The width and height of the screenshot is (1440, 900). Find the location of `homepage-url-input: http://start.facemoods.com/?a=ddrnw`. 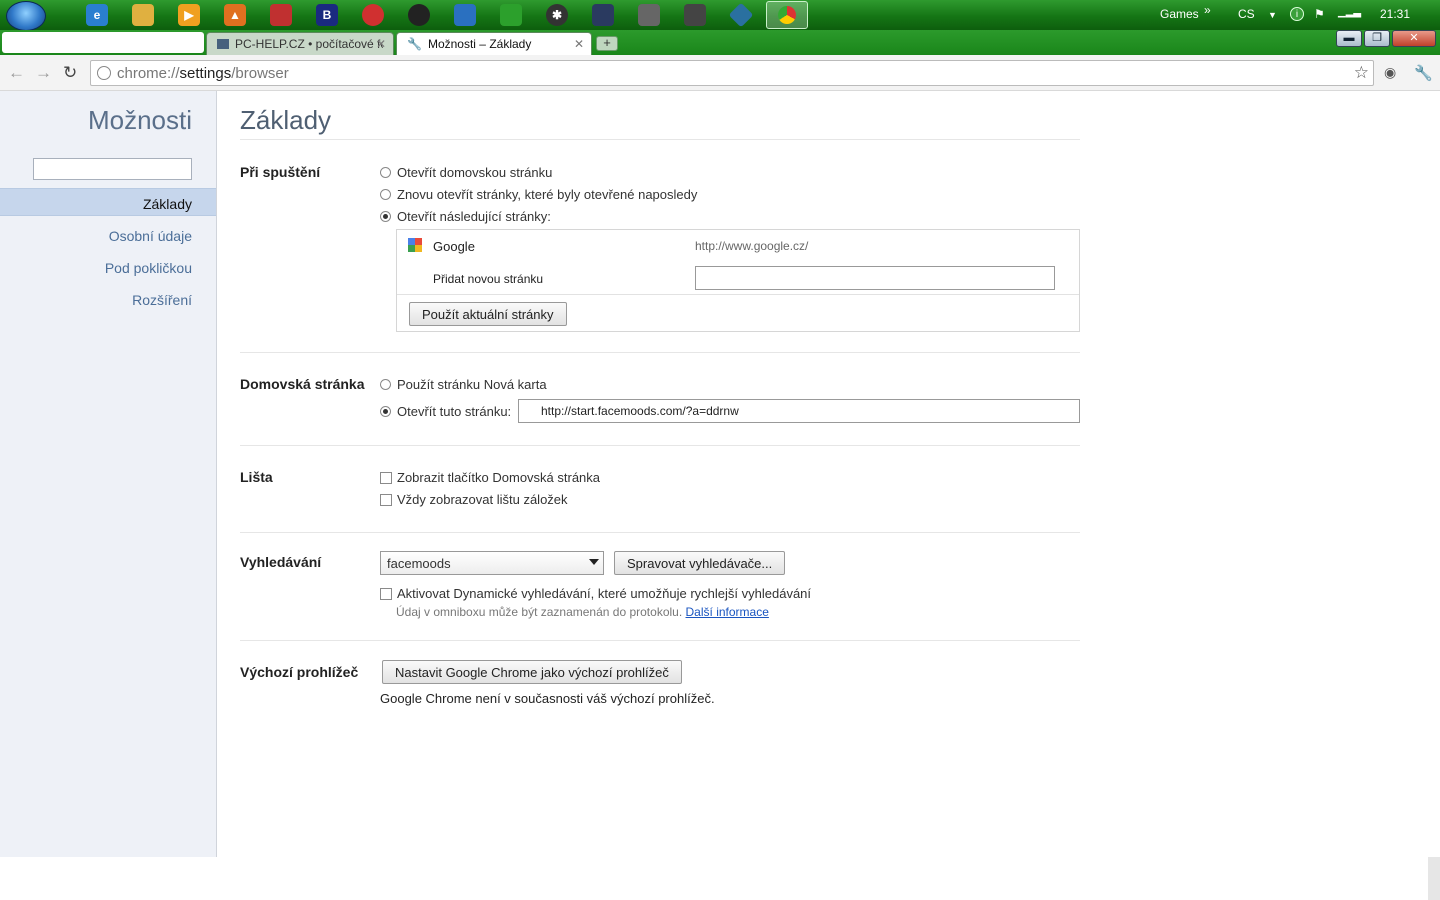

homepage-url-input: http://start.facemoods.com/?a=ddrnw is located at coordinates (799, 411).